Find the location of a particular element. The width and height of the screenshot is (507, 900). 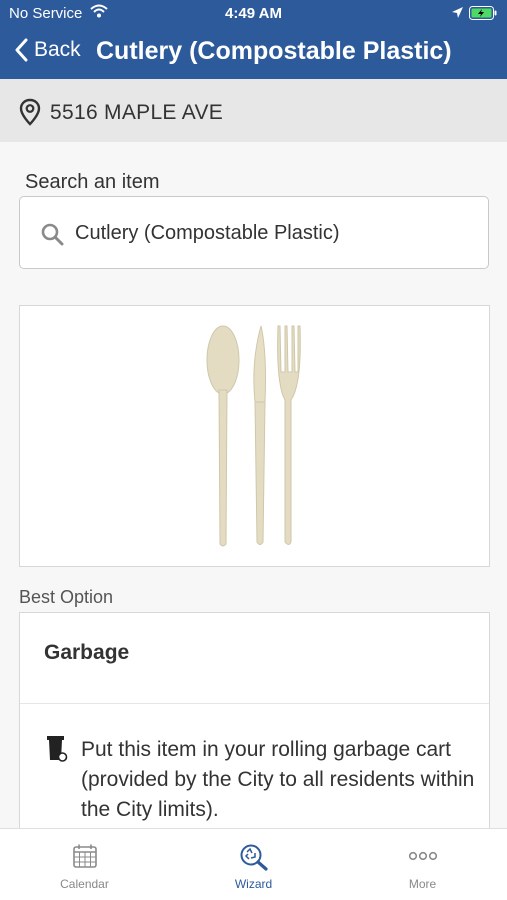

wizard-search-icon is located at coordinates (254, 857).